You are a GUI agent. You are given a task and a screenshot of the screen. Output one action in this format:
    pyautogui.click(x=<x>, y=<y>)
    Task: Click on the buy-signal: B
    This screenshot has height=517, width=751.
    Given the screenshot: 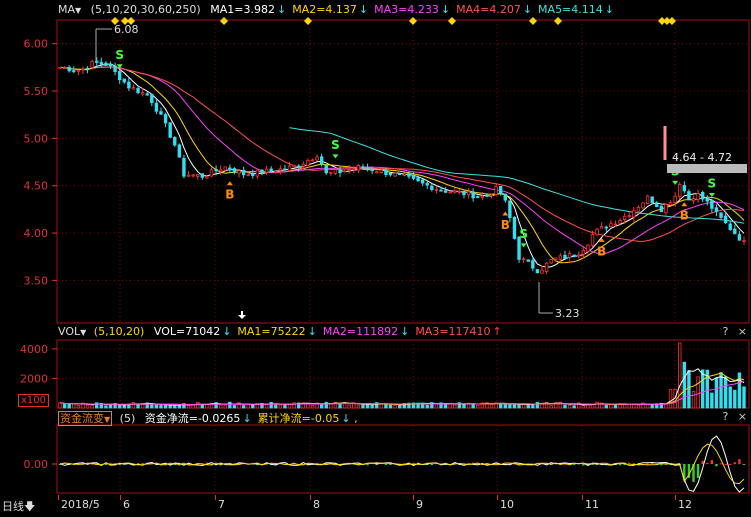 What is the action you would take?
    pyautogui.click(x=684, y=216)
    